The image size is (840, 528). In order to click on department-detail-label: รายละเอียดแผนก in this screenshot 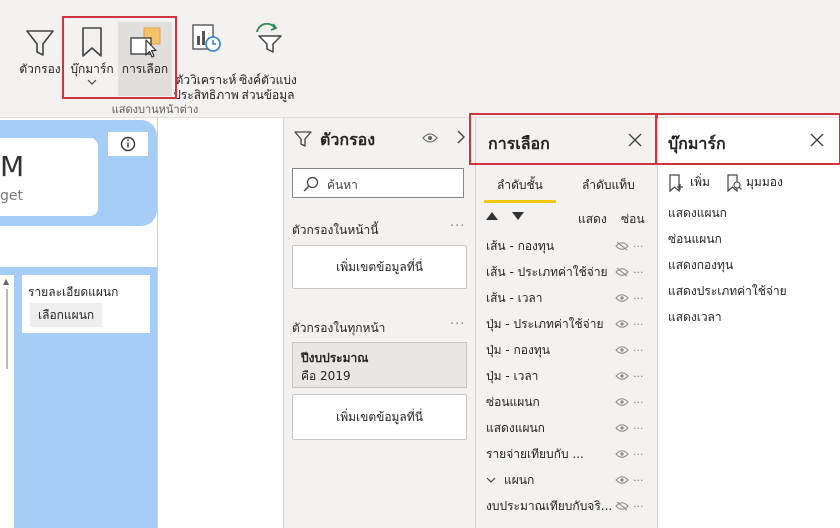, I will do `click(73, 292)`.